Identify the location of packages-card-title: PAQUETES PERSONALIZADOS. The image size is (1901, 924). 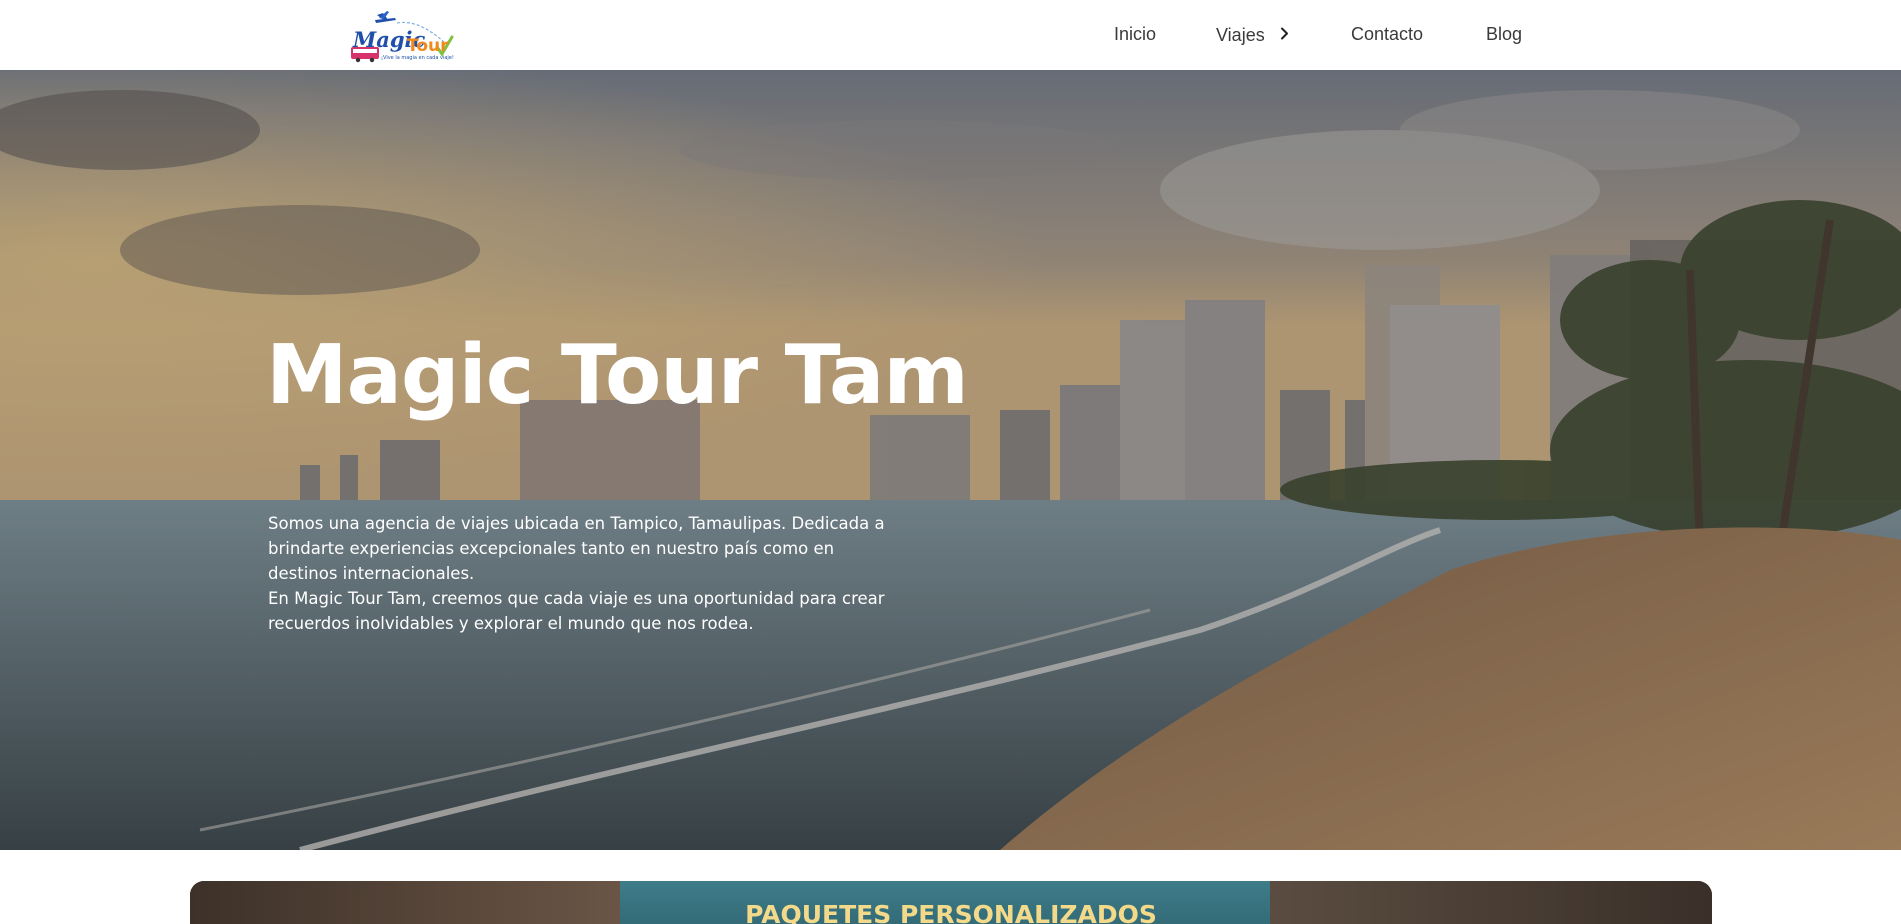
(951, 912).